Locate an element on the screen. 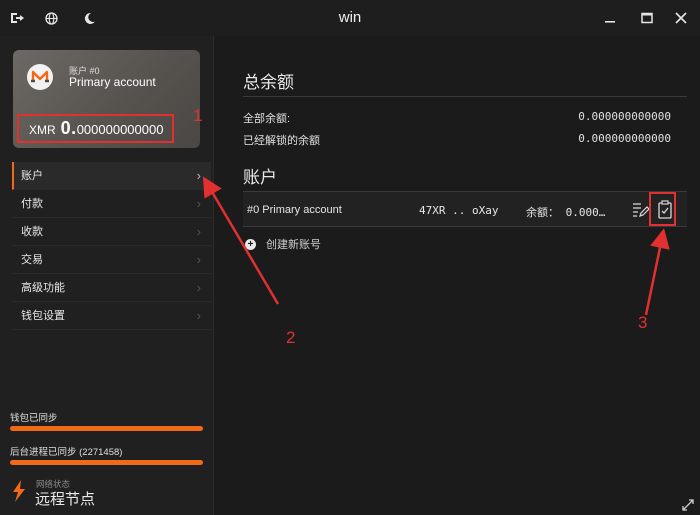 This screenshot has width=700, height=515. sidebar-item-transactions: 交易 › is located at coordinates (111, 260).